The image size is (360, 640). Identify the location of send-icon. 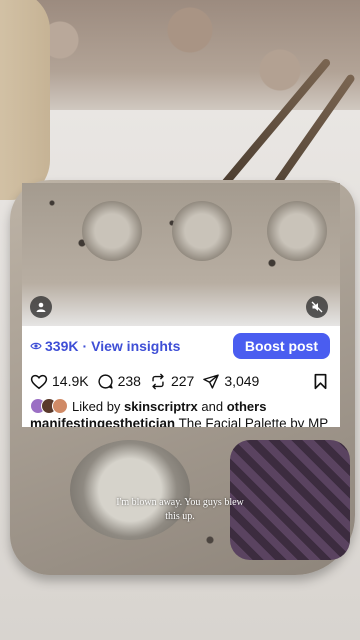
(211, 381).